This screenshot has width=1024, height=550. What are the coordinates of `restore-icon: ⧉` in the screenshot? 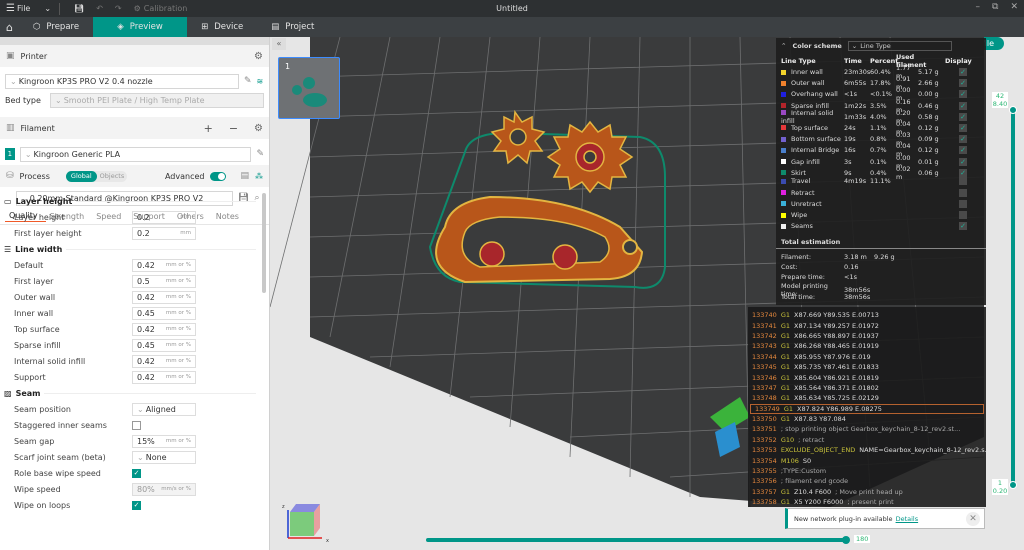 It's located at (995, 7).